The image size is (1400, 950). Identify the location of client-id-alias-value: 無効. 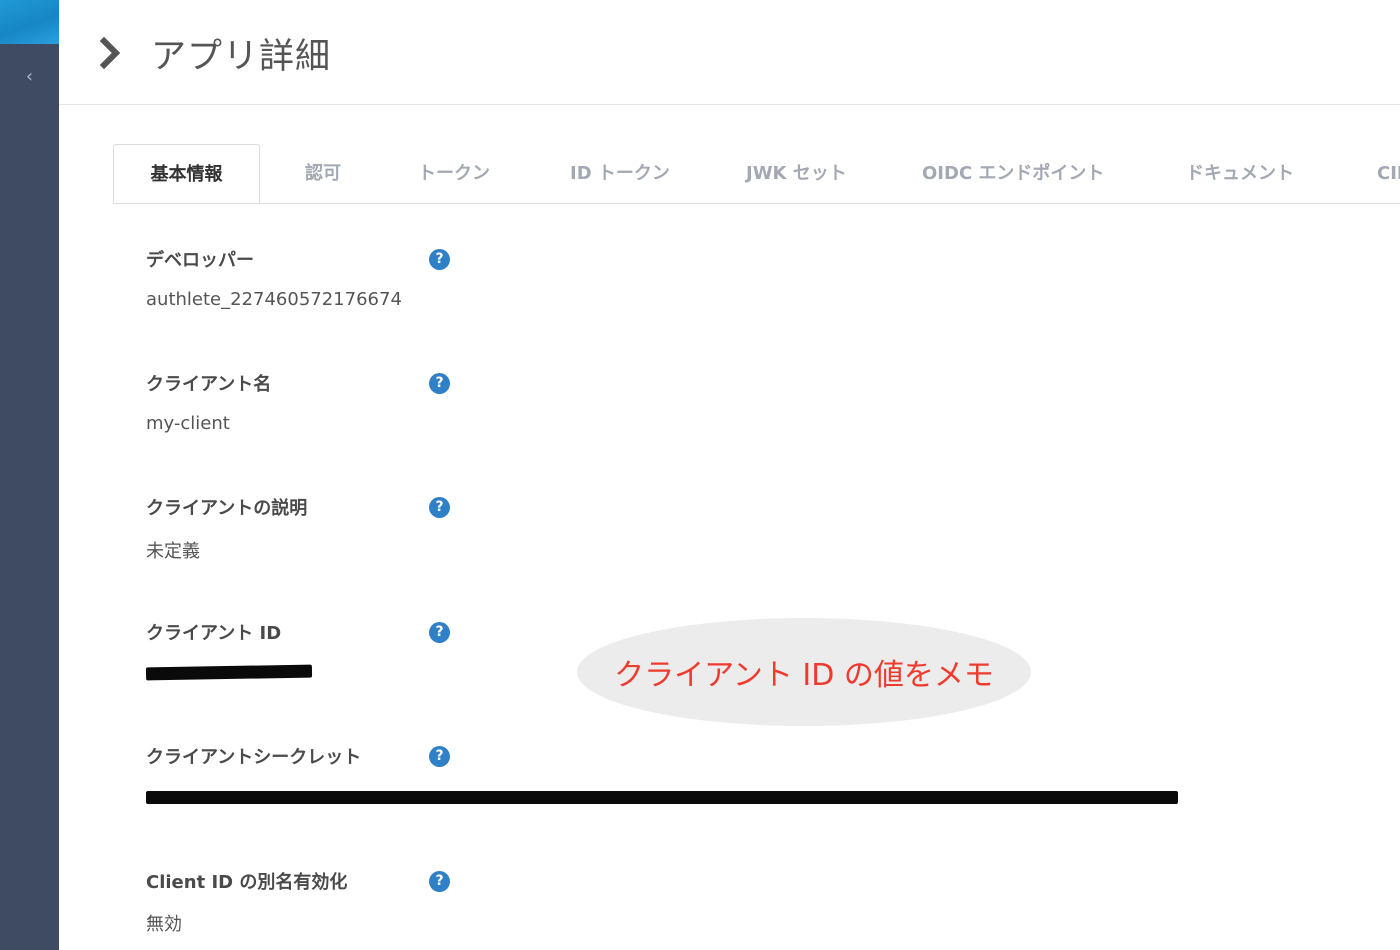
(164, 924).